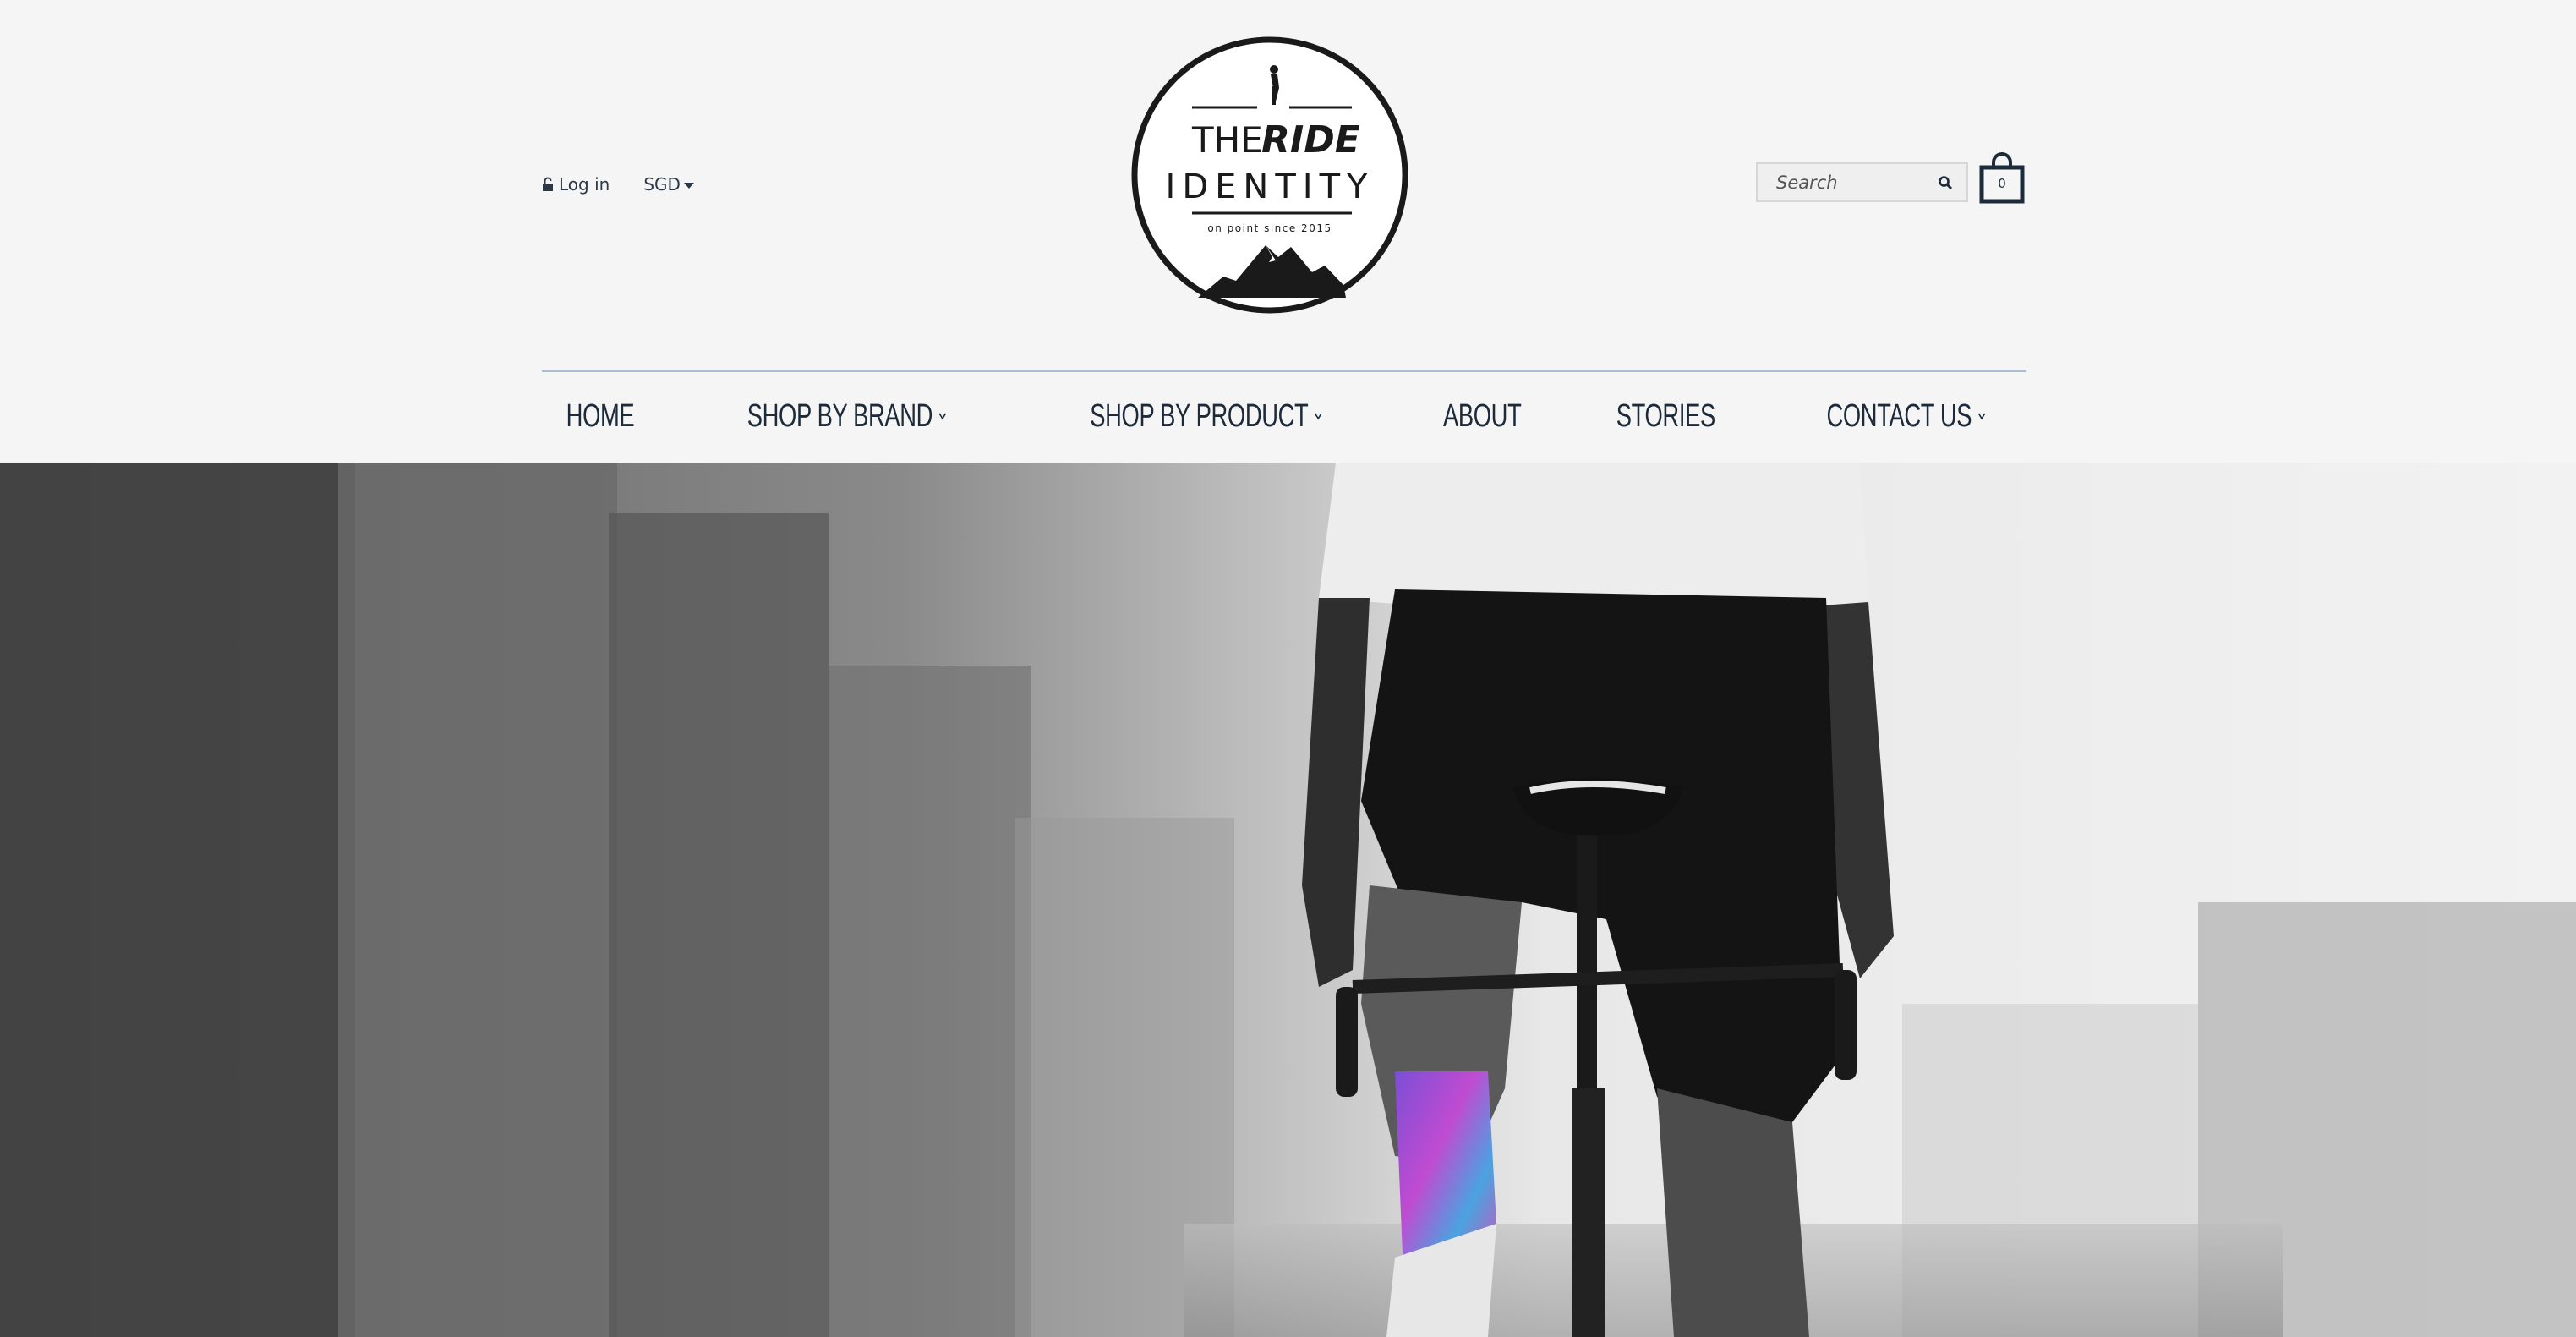 The image size is (2576, 1337). I want to click on nav-item-shop-by-product: SHOP BY PRODUCT, so click(1206, 416).